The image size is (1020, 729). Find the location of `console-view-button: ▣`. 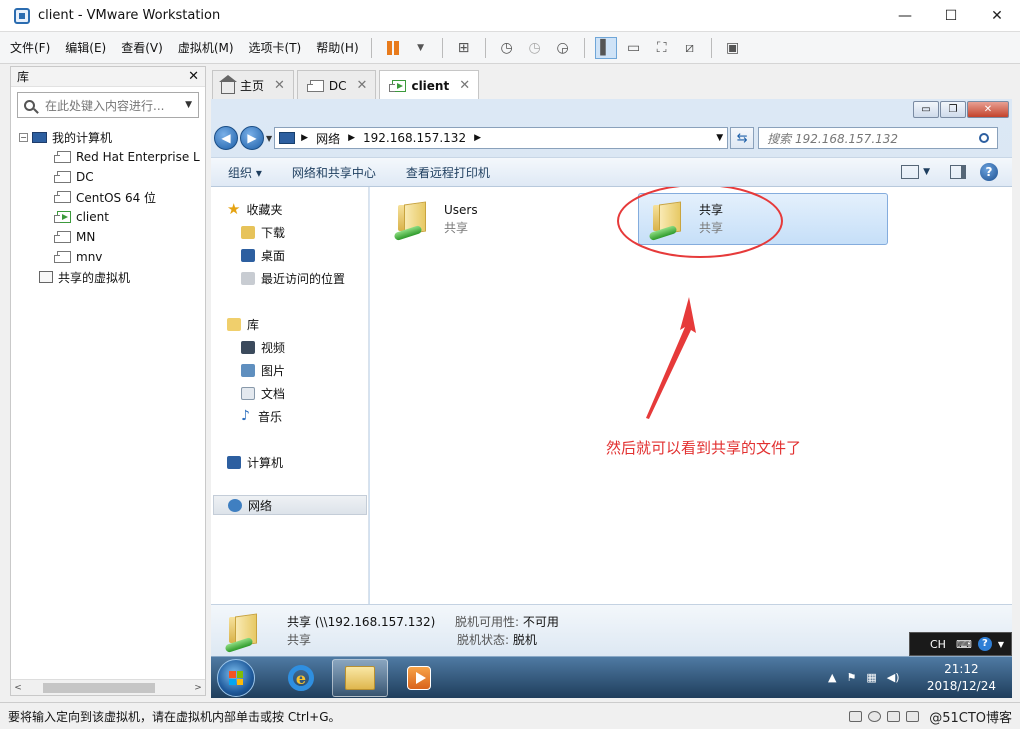

console-view-button: ▣ is located at coordinates (733, 48).